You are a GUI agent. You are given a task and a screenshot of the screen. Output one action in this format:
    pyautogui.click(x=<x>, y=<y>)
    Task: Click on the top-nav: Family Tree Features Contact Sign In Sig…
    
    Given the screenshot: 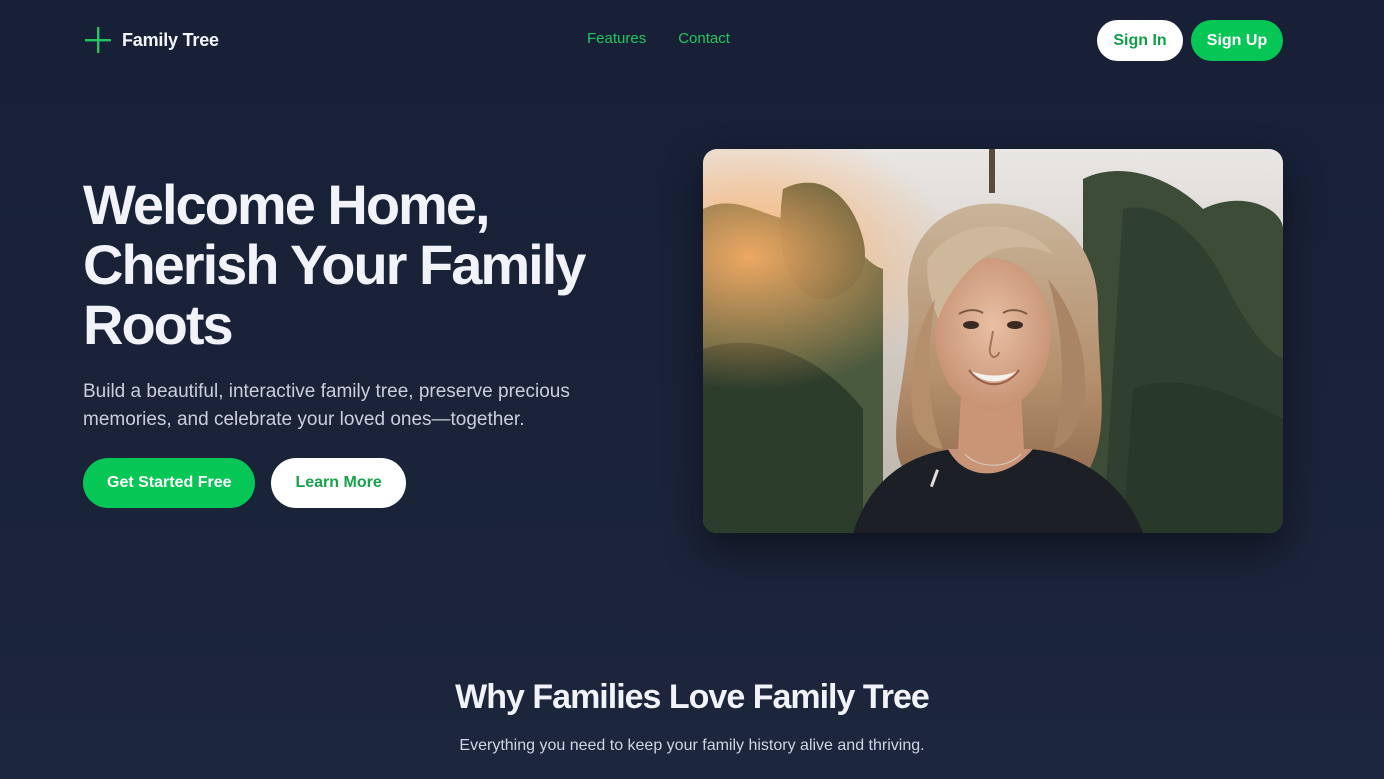 What is the action you would take?
    pyautogui.click(x=692, y=40)
    